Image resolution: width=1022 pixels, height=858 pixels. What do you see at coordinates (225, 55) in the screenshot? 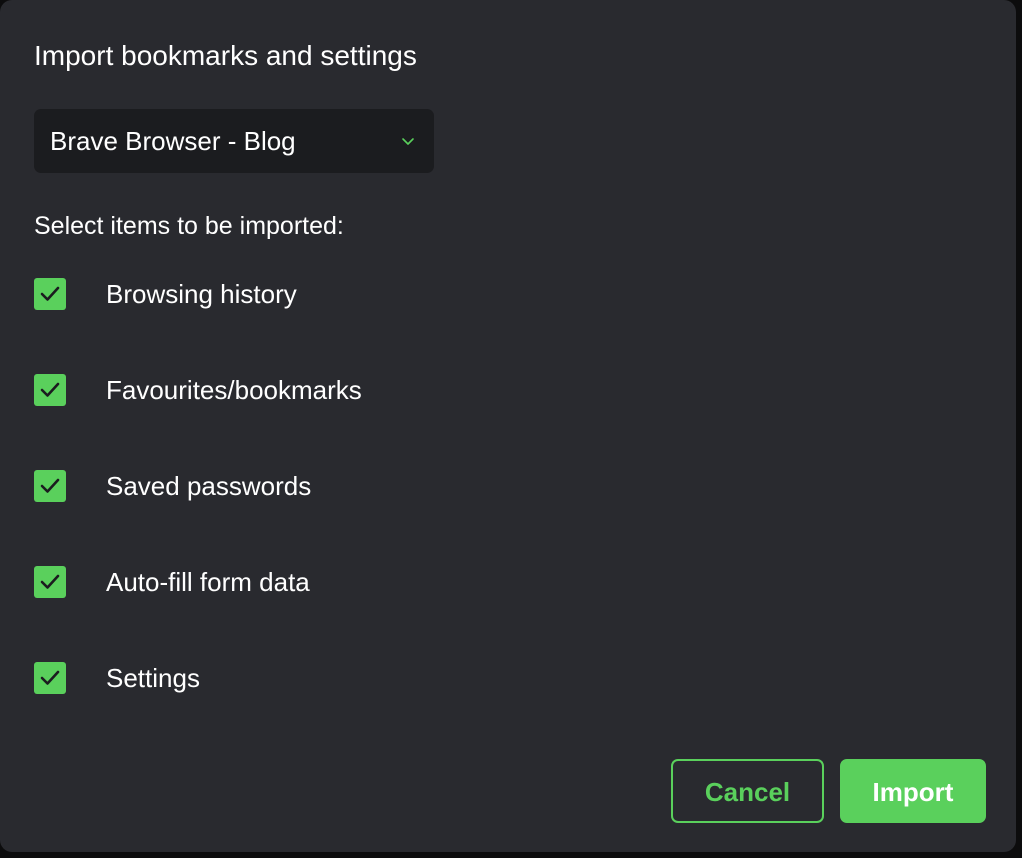
I see `dialog-title: Import bookmarks and settings` at bounding box center [225, 55].